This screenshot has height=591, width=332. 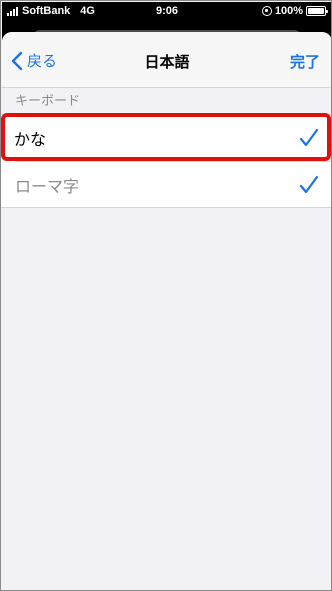 I want to click on list-item-kana: かな, so click(x=166, y=138).